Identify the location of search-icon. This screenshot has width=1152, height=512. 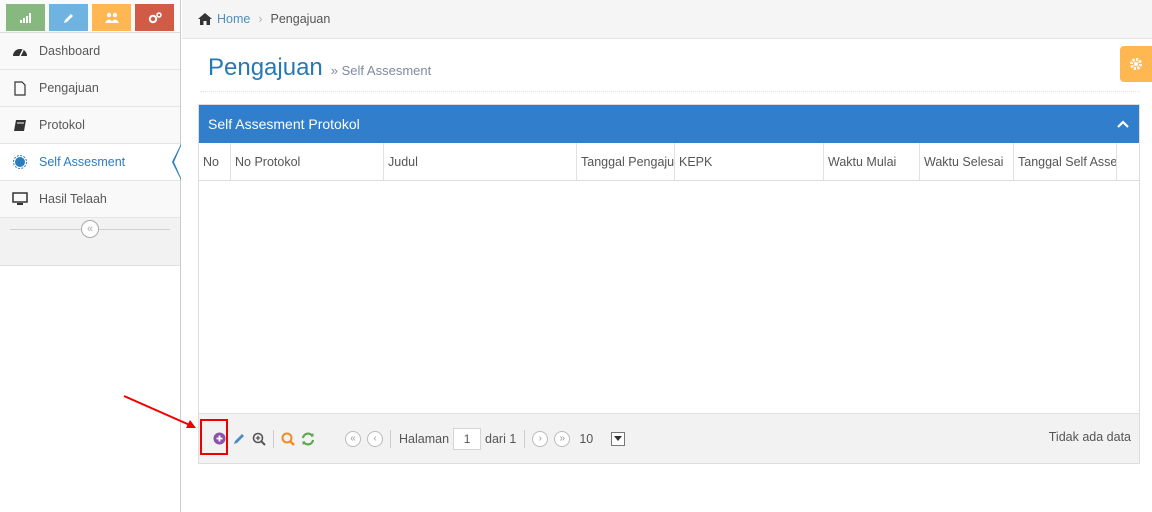
(288, 439).